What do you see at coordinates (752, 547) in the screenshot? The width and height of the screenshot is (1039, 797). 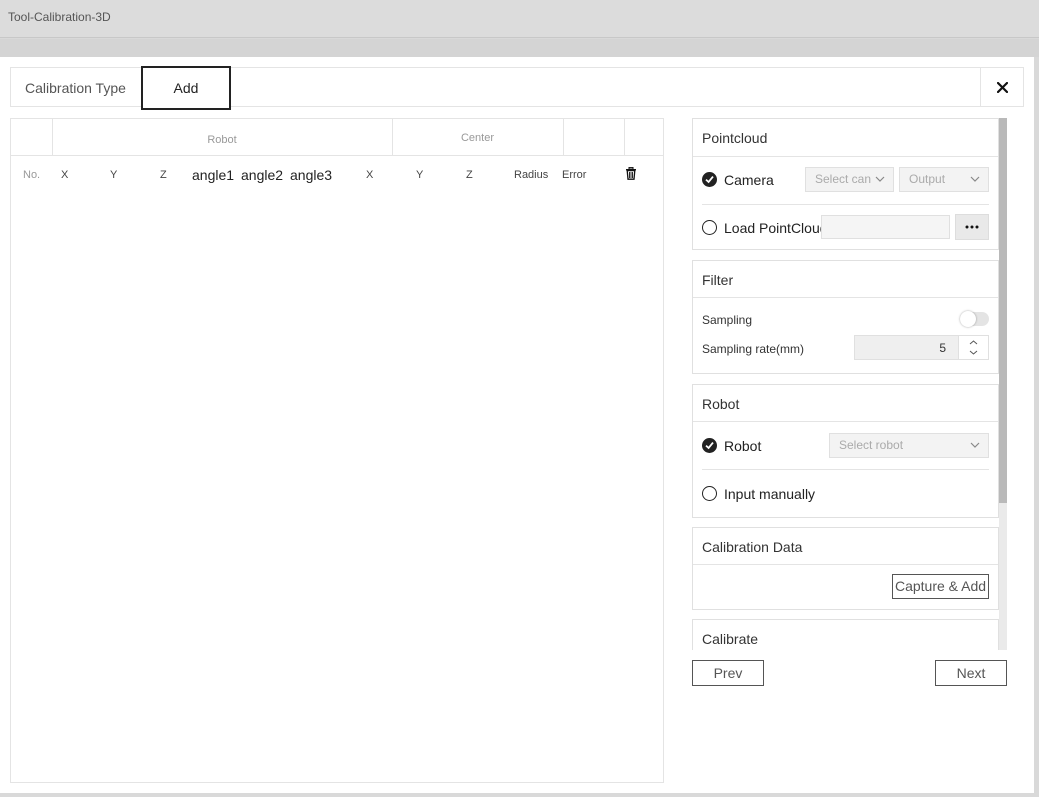 I see `calibration-data-title: Calibration Data` at bounding box center [752, 547].